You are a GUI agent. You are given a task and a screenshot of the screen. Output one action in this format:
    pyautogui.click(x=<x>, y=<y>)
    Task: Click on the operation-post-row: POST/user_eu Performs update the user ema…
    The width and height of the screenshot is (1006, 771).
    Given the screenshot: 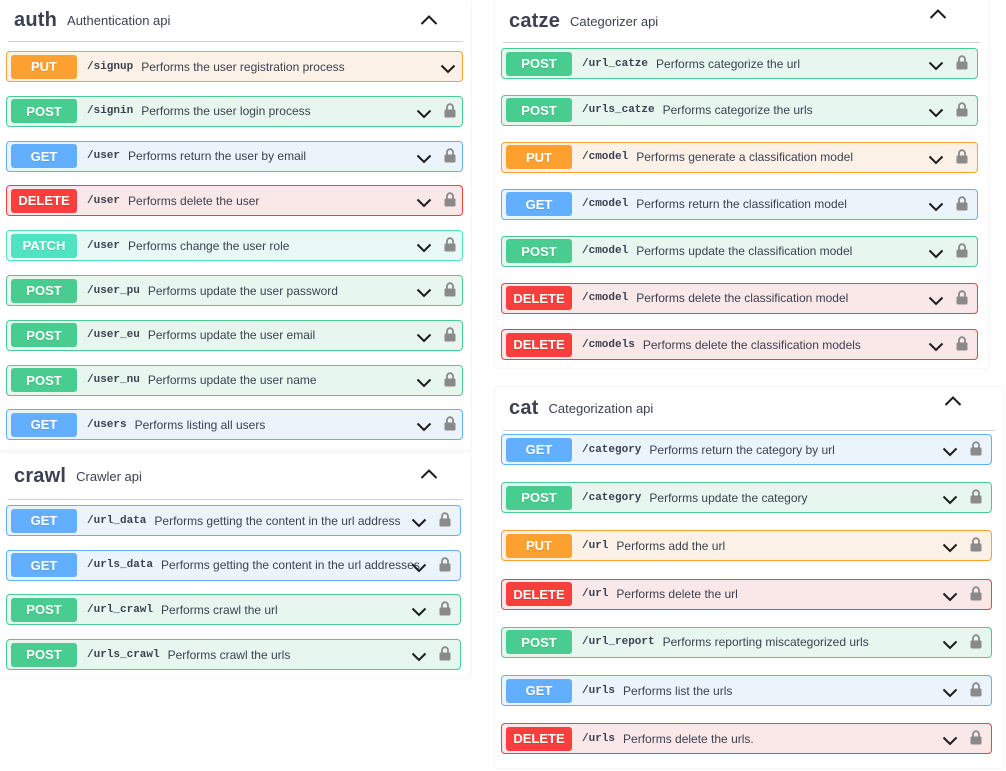 What is the action you would take?
    pyautogui.click(x=234, y=335)
    